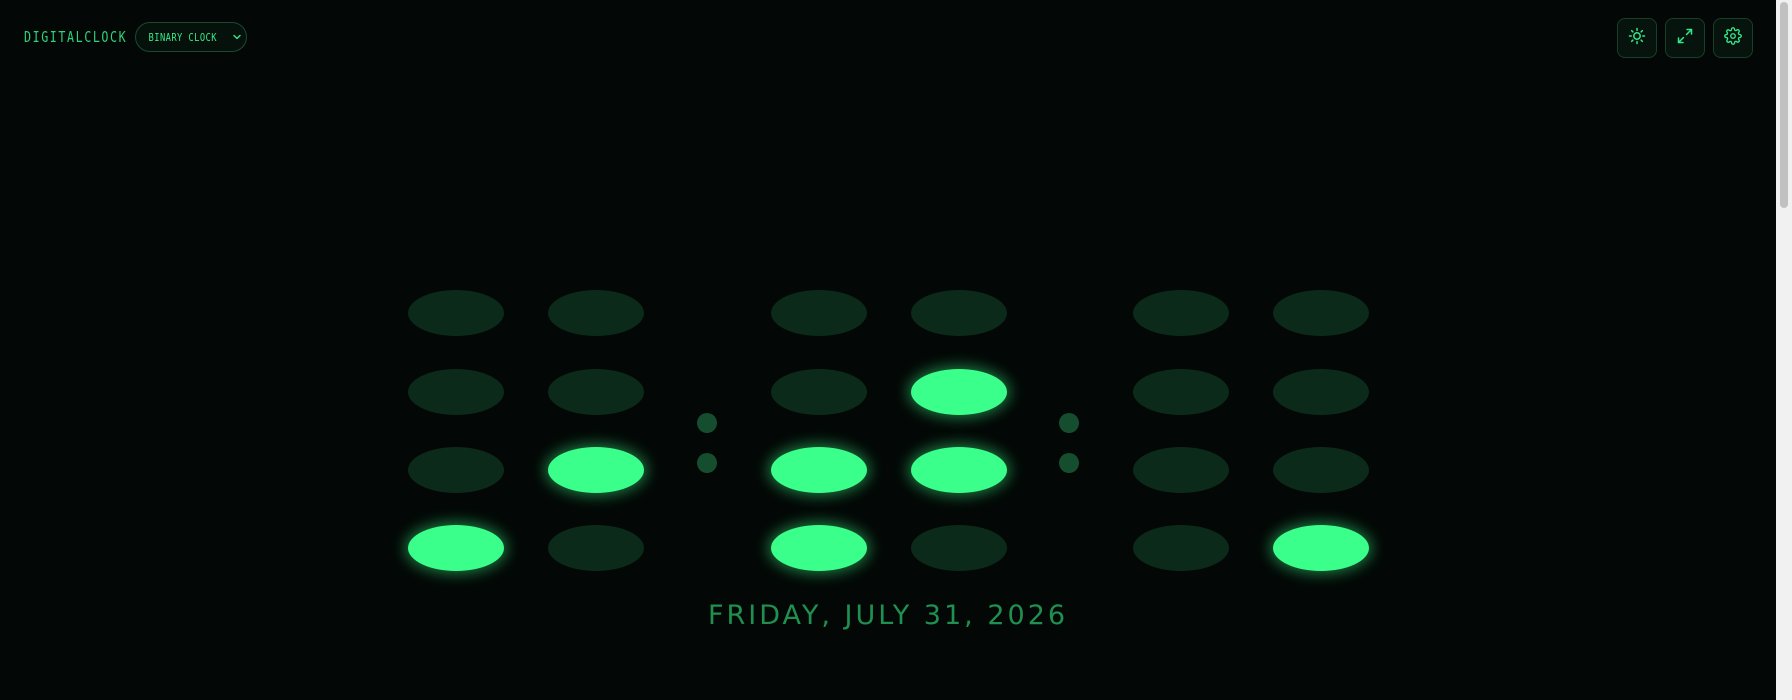 This screenshot has width=1792, height=700. What do you see at coordinates (596, 470) in the screenshot?
I see `hour-ones-bit-2-on` at bounding box center [596, 470].